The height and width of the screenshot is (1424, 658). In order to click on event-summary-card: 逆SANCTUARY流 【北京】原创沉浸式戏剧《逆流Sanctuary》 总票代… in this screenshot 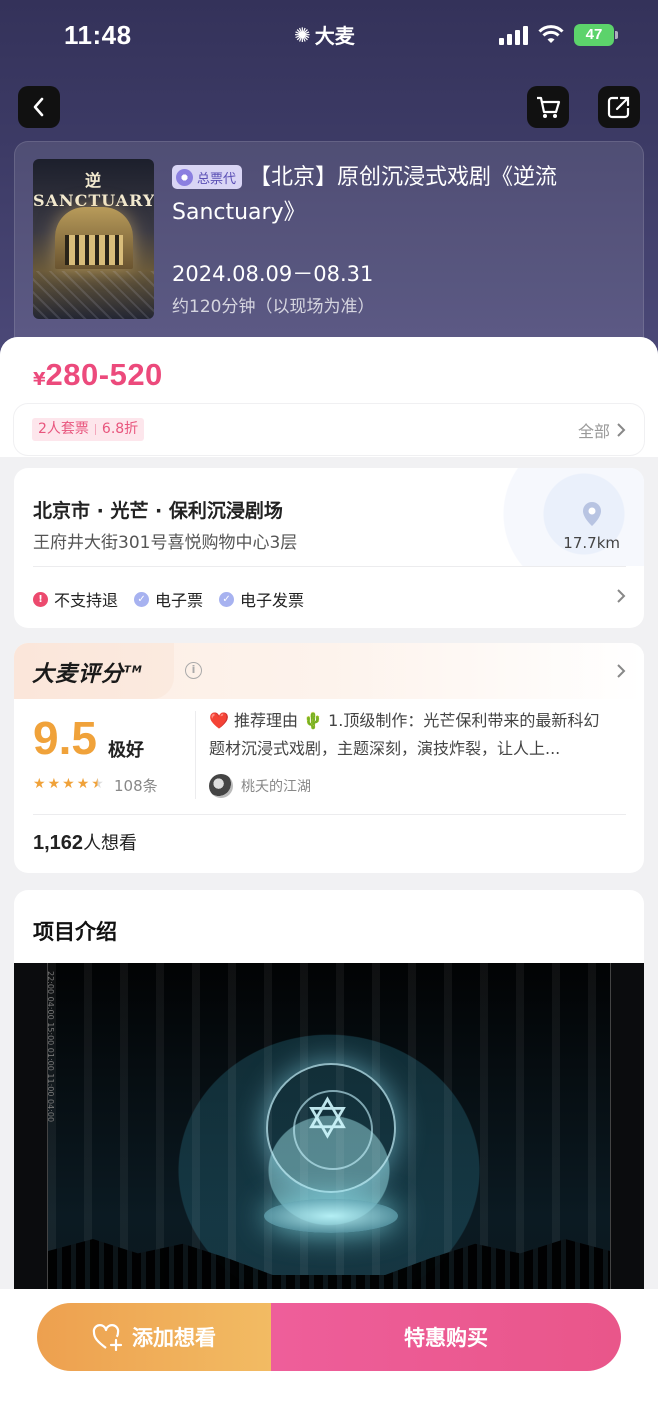, I will do `click(329, 246)`.